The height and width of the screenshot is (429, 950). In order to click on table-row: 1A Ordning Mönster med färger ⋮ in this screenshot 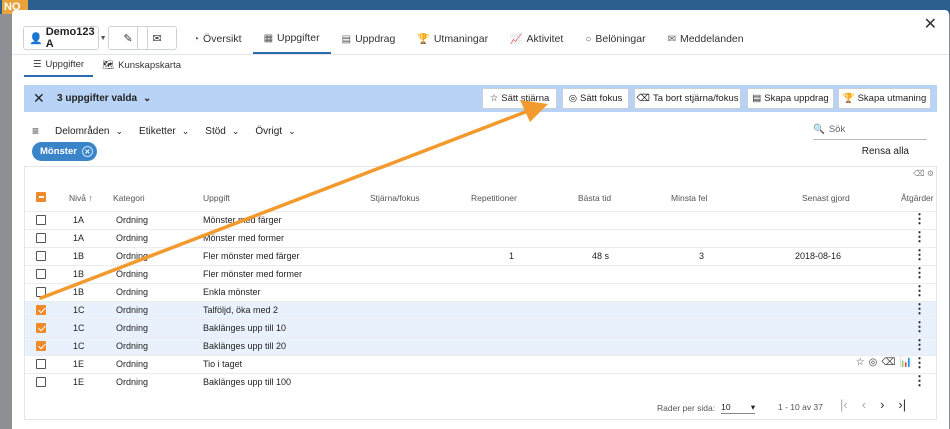, I will do `click(480, 220)`.